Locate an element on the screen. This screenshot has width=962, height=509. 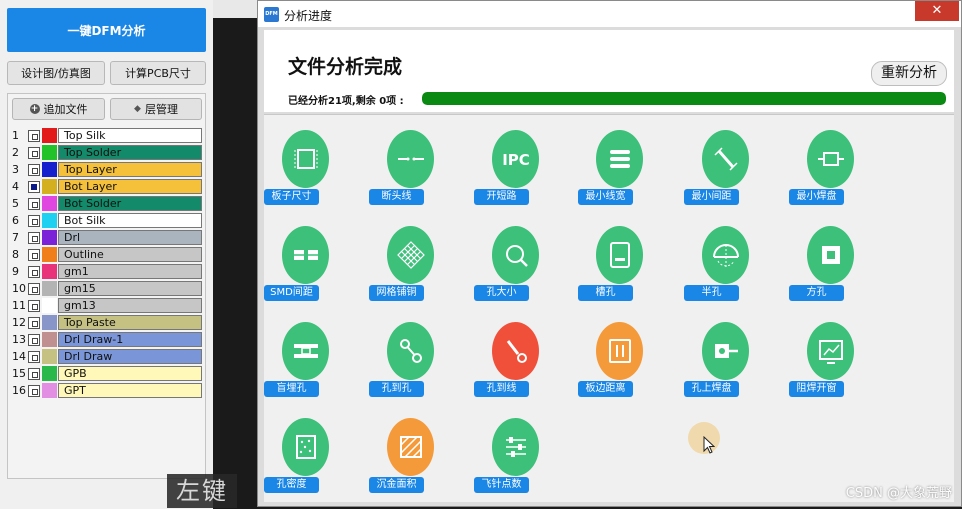
layer-row: 2 Top Solder is located at coordinates (107, 152).